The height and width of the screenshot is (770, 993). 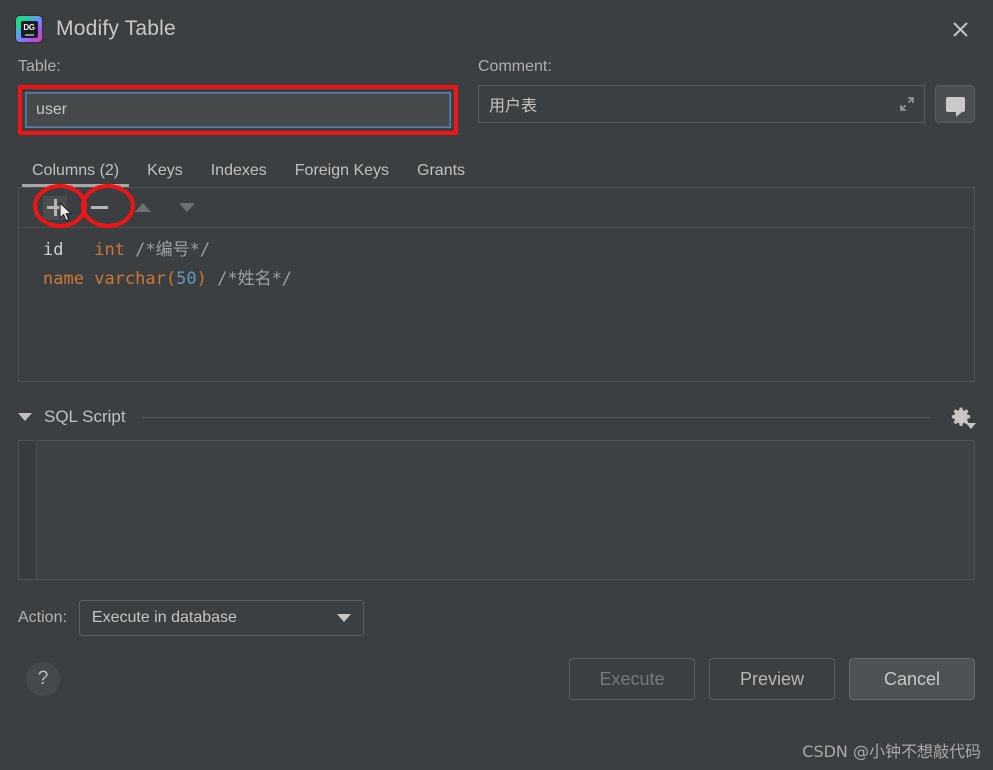 I want to click on remove-column-button, so click(x=99, y=208).